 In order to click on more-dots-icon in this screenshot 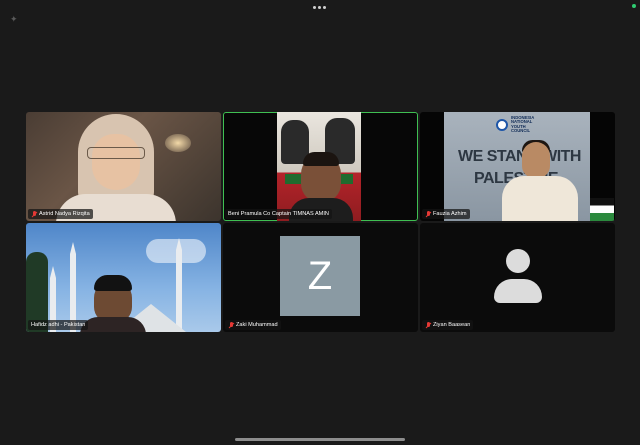, I will do `click(314, 7)`.